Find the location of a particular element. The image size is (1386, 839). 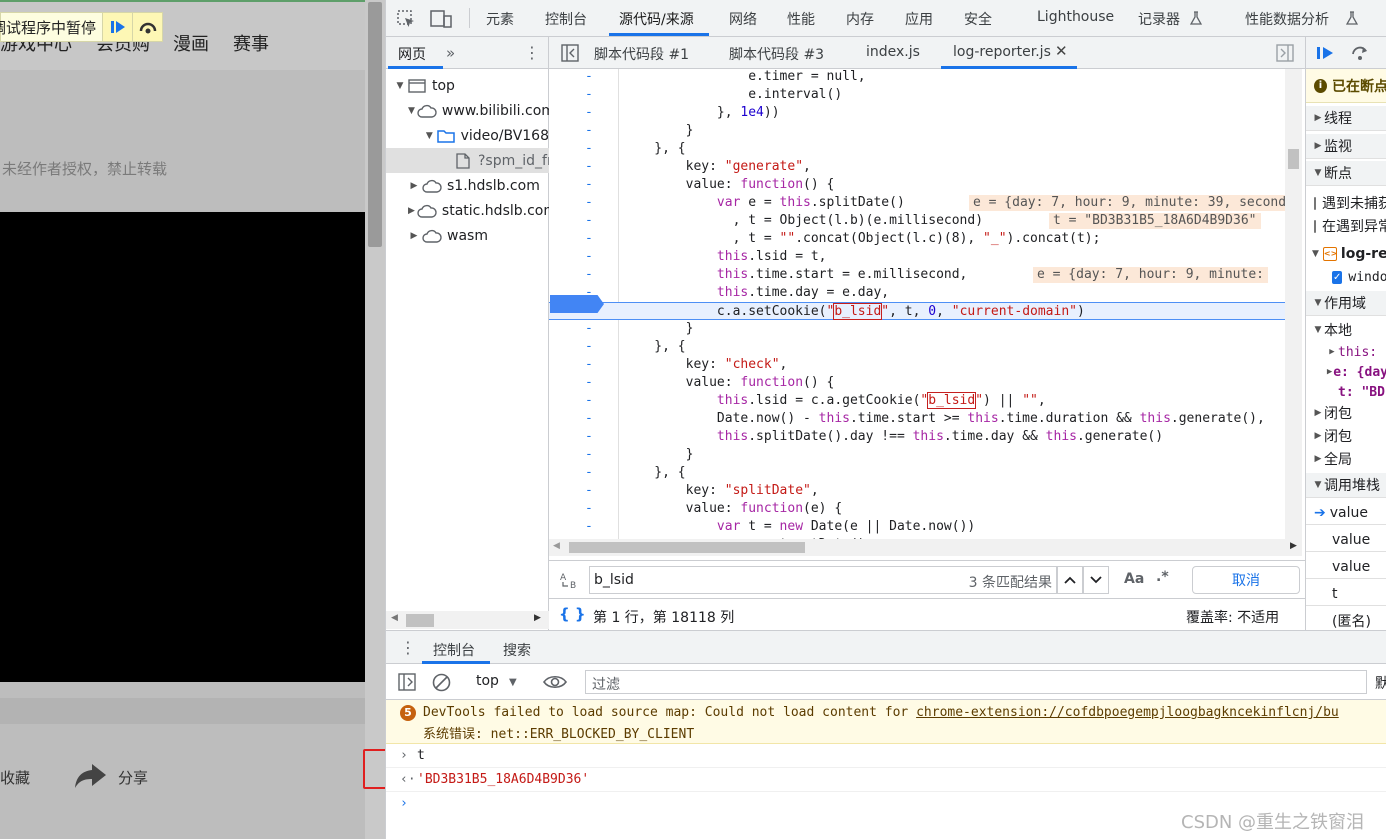

breakpoint-entry: ✓ window is located at coordinates (1346, 277).